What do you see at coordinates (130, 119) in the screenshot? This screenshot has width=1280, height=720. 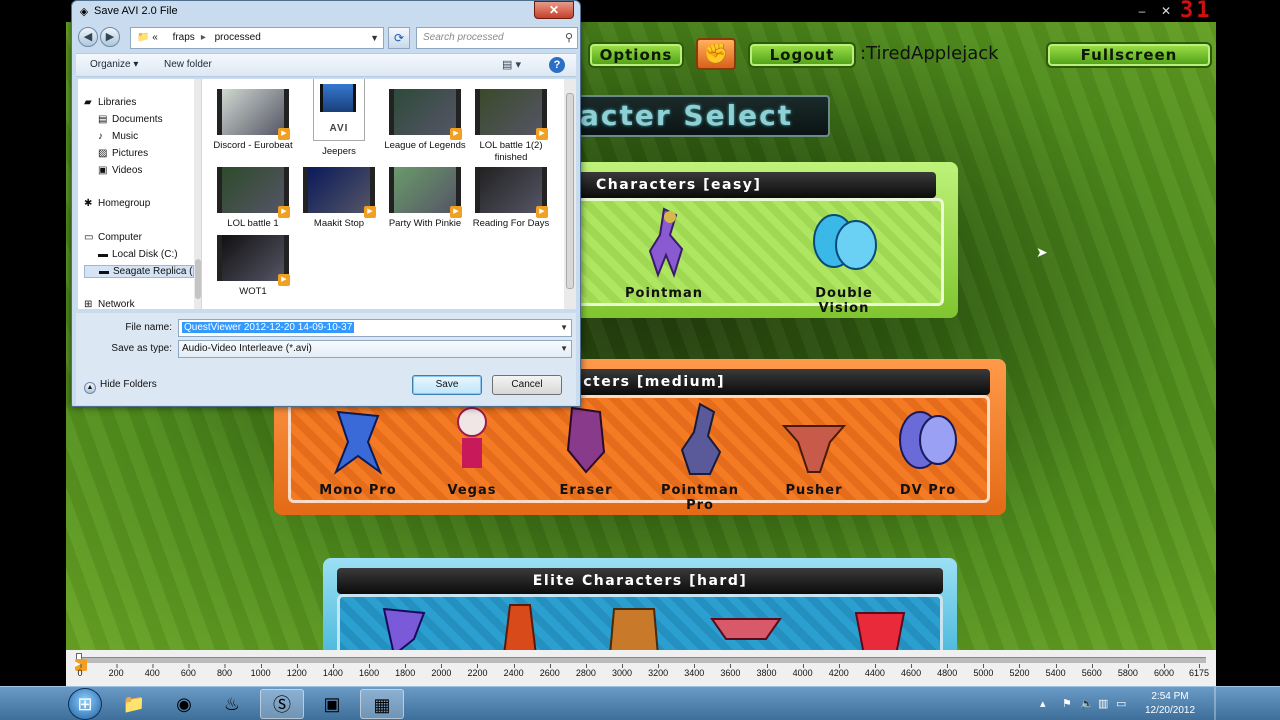 I see `nav-documents: ▤ Documents` at bounding box center [130, 119].